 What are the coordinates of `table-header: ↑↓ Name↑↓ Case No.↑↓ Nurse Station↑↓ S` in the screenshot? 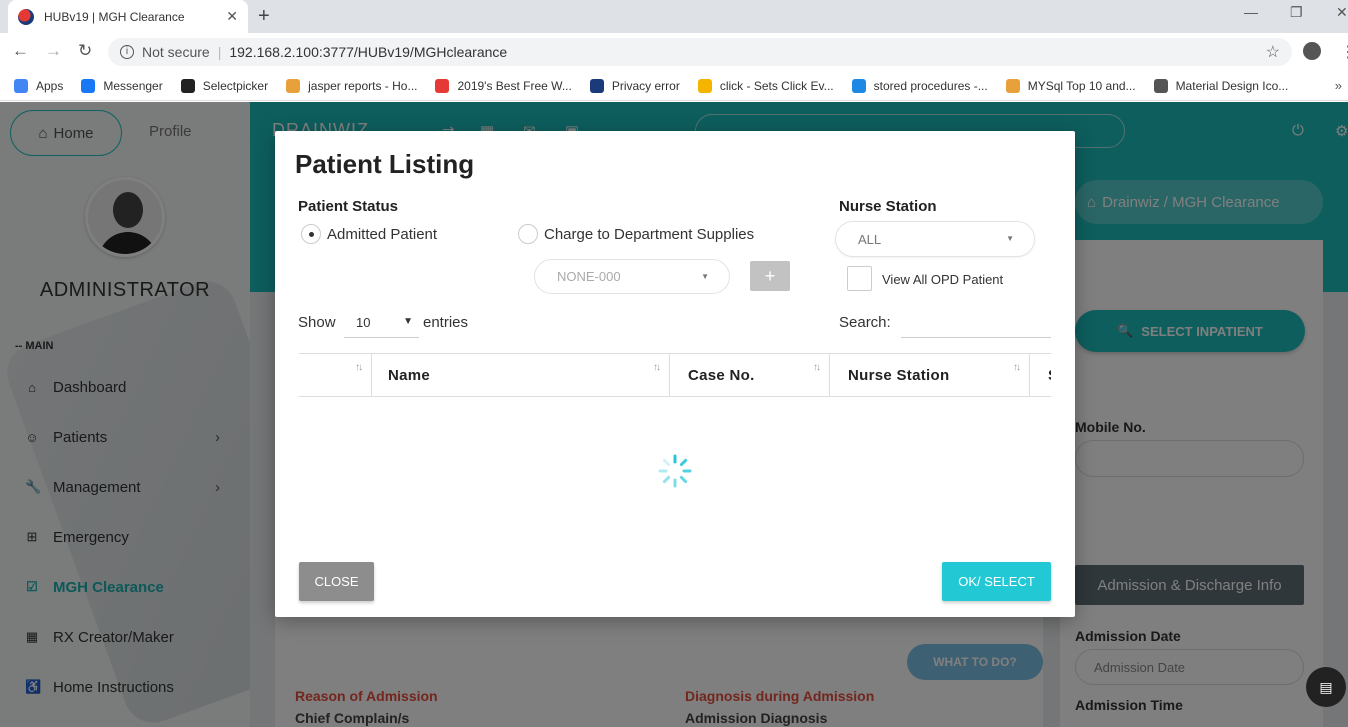 It's located at (675, 375).